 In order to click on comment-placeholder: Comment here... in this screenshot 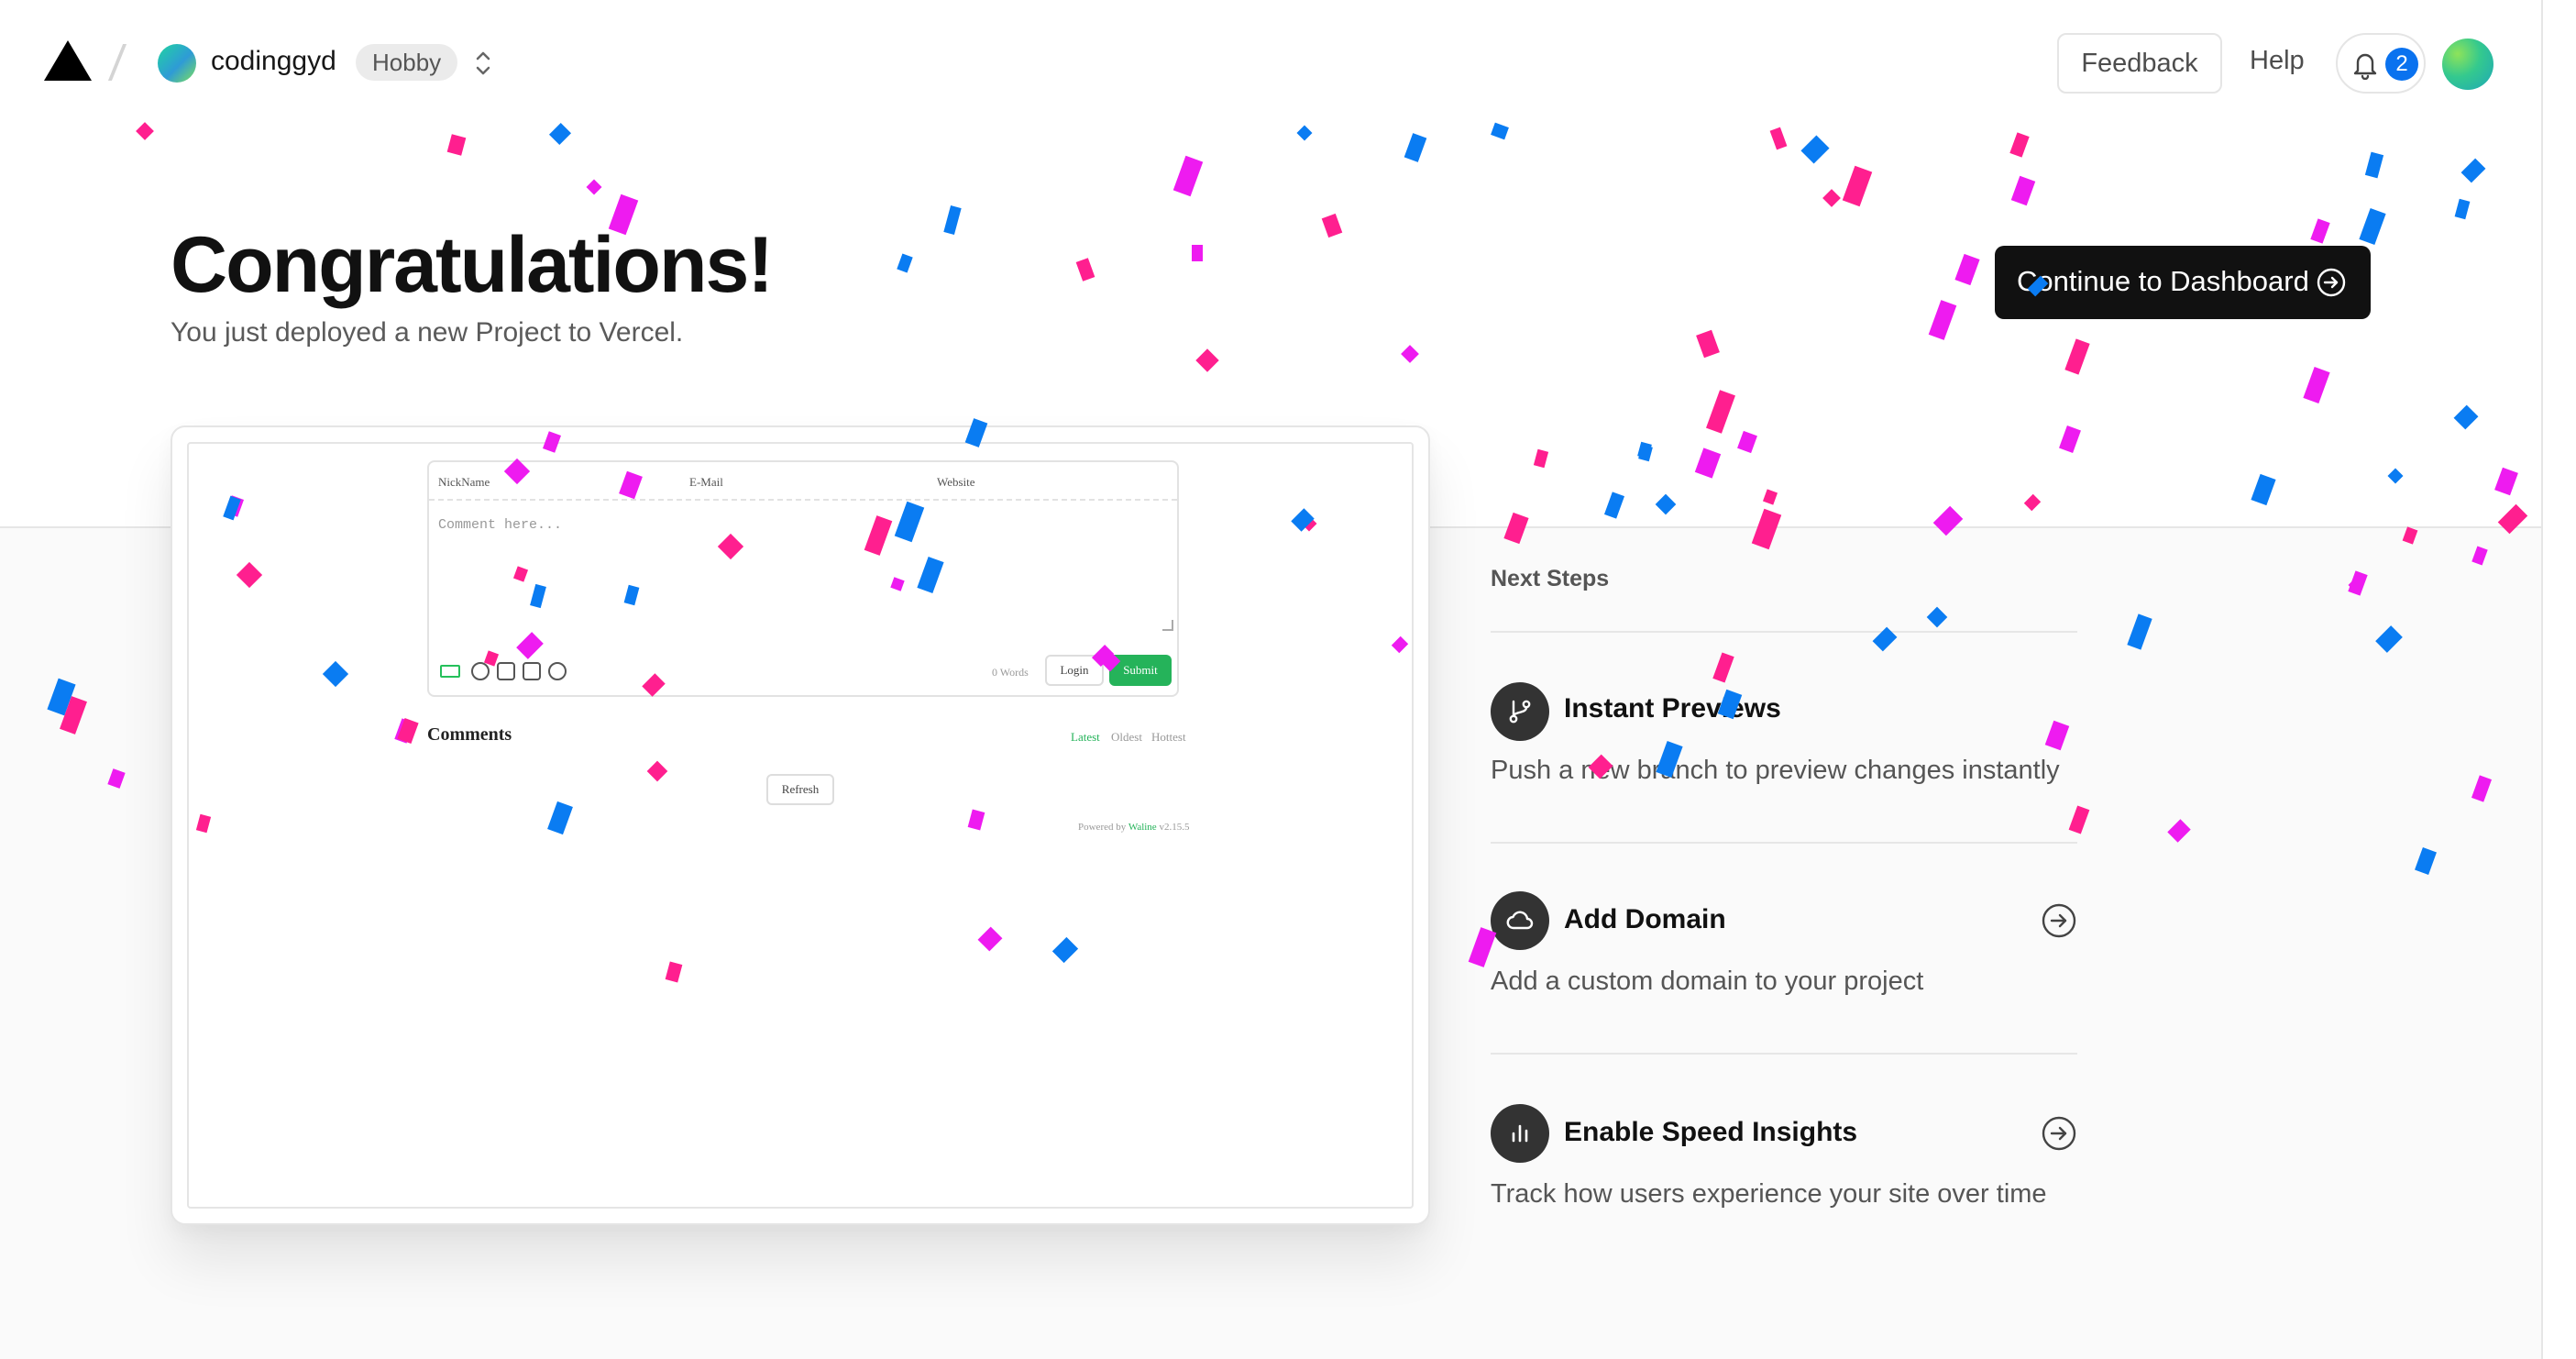, I will do `click(500, 525)`.